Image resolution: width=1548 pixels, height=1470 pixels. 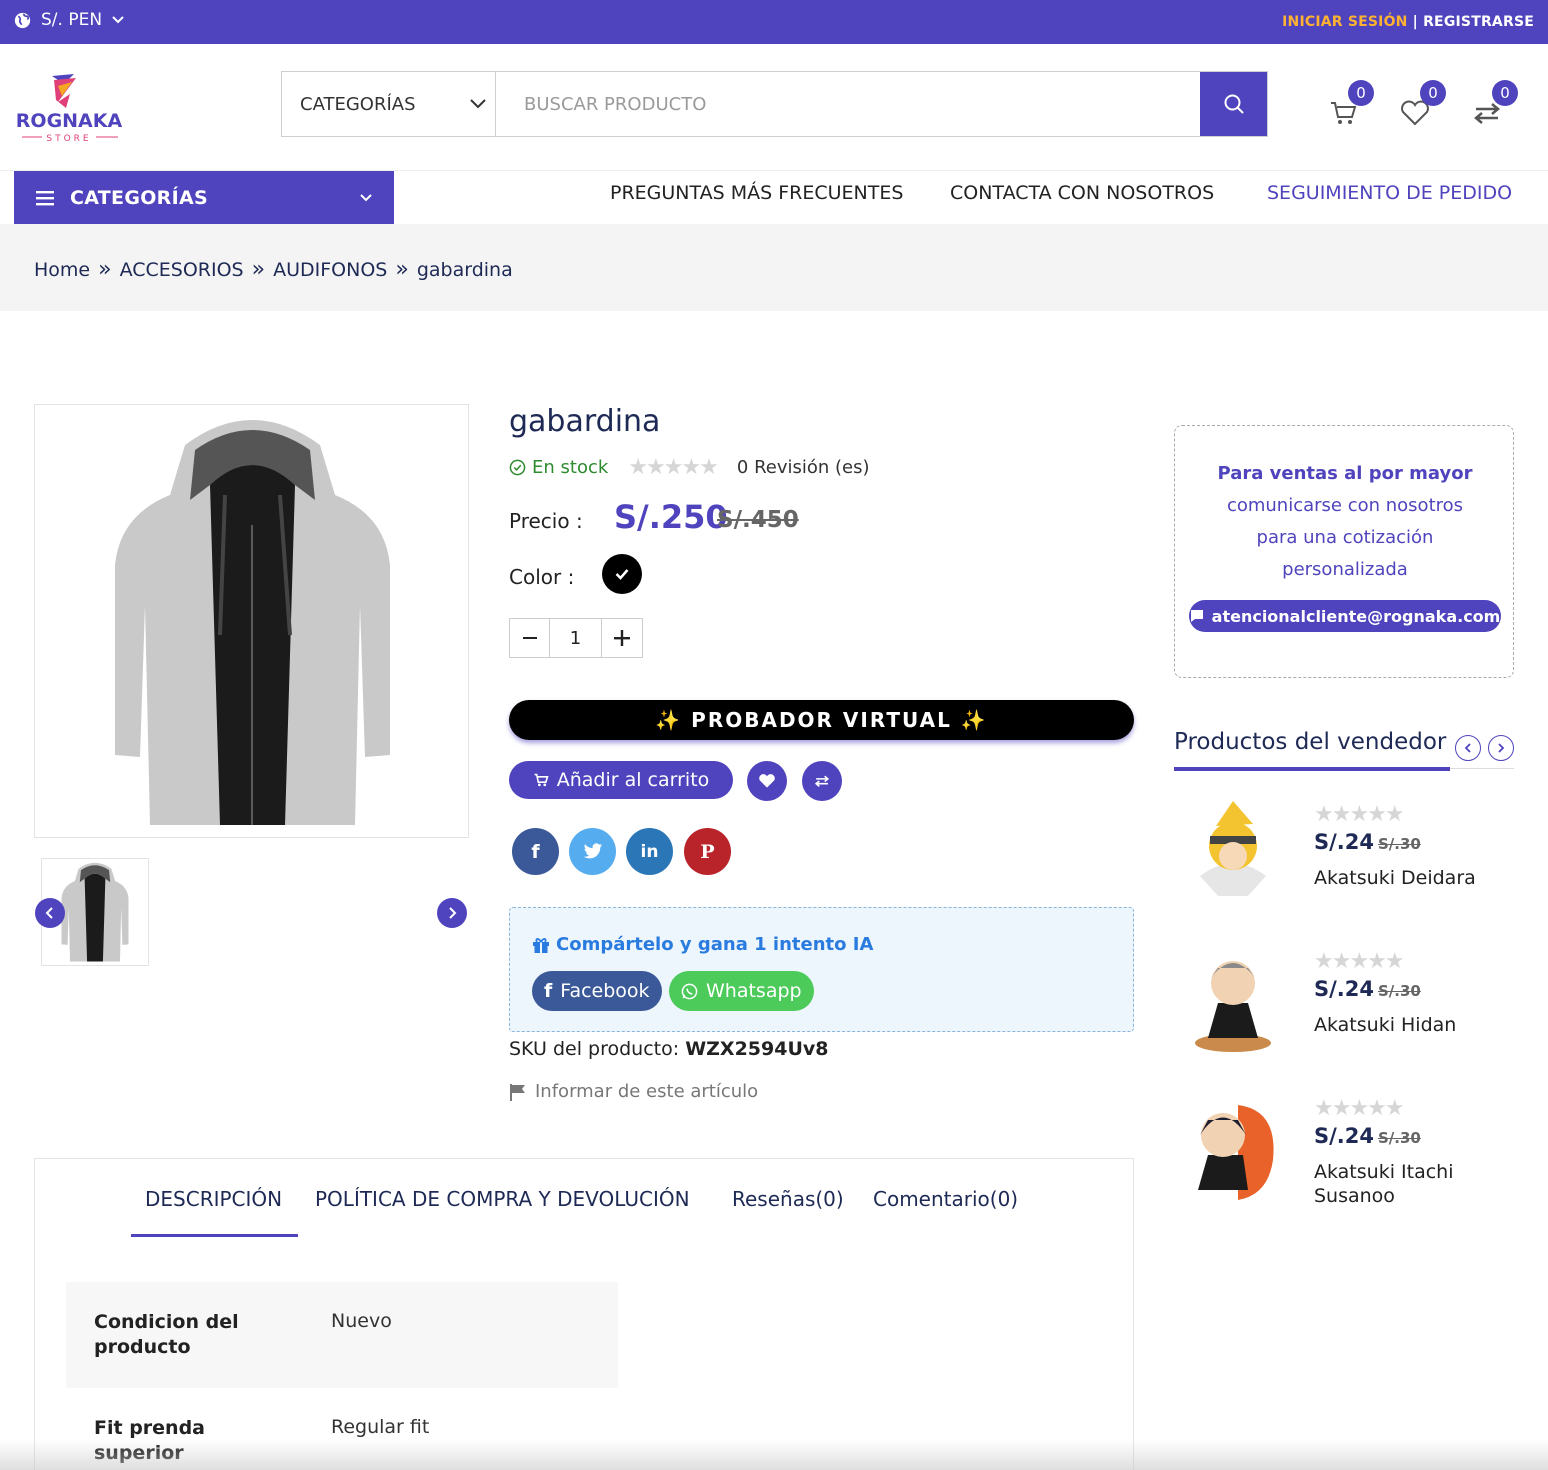 What do you see at coordinates (22, 20) in the screenshot?
I see `globe-icon` at bounding box center [22, 20].